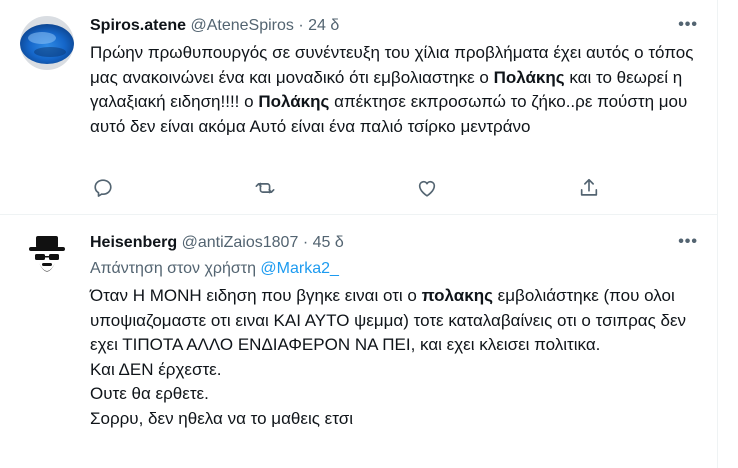  What do you see at coordinates (589, 188) in the screenshot?
I see `share-icon` at bounding box center [589, 188].